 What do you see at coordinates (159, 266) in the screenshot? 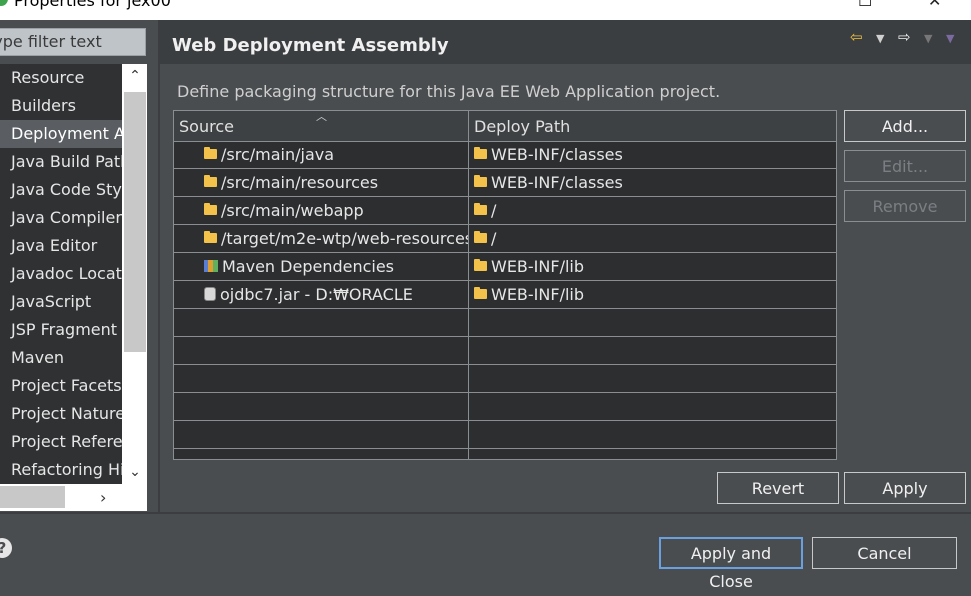
I see `splitter` at bounding box center [159, 266].